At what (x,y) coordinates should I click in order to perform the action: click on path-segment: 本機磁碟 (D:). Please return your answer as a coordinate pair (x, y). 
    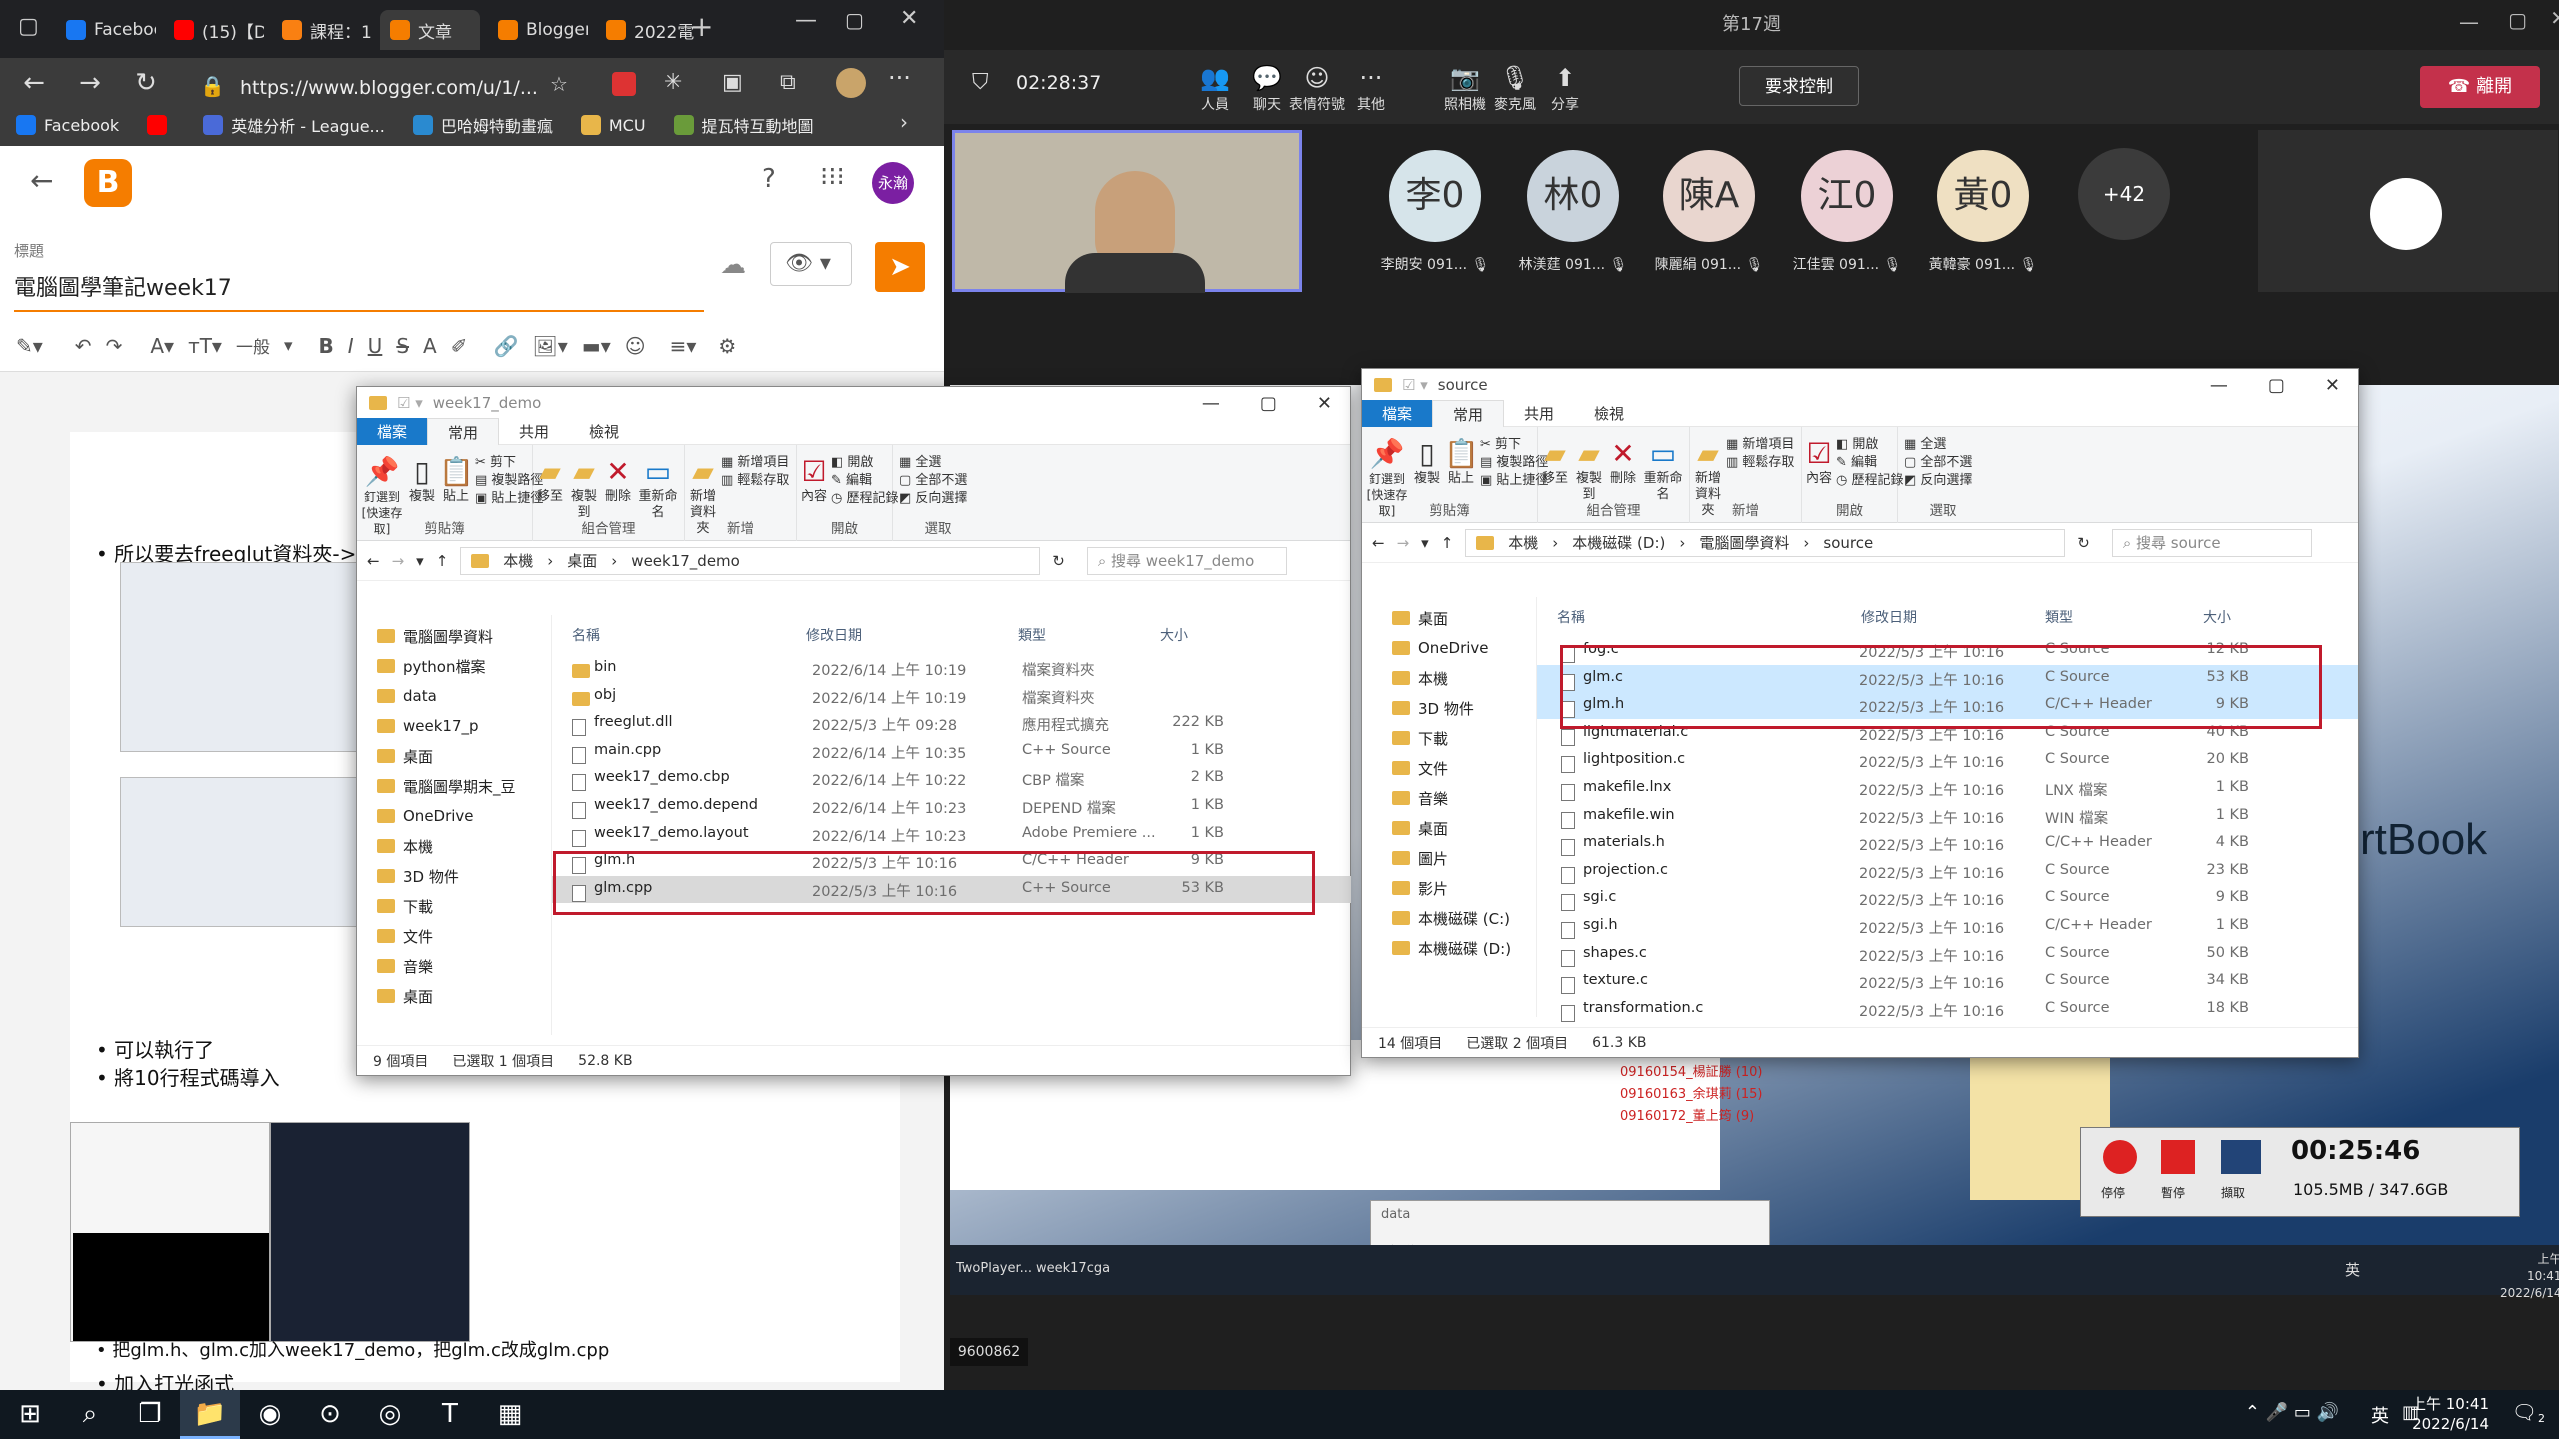
    Looking at the image, I should click on (1618, 542).